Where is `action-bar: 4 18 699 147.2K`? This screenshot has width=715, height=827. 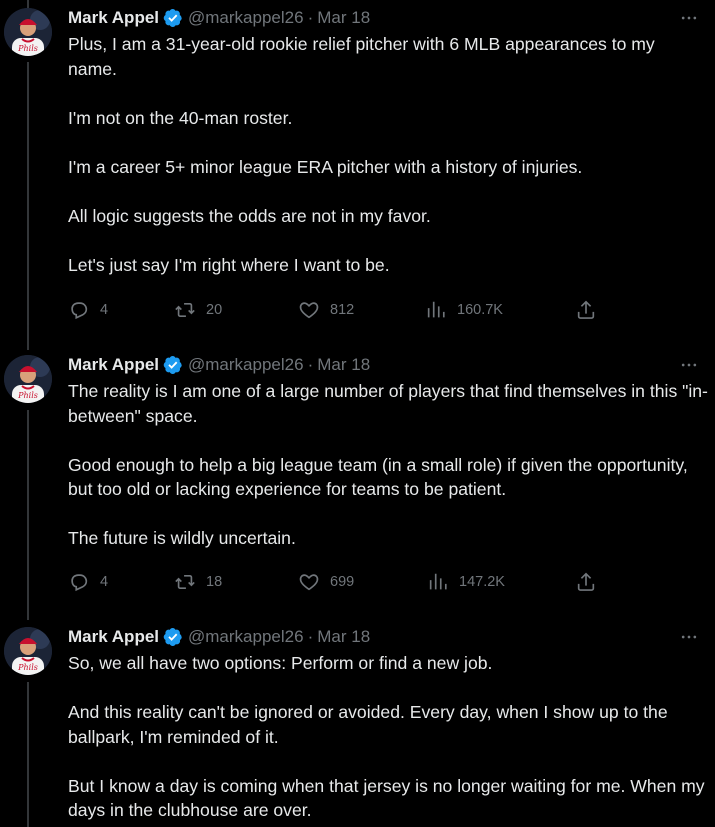 action-bar: 4 18 699 147.2K is located at coordinates (338, 582).